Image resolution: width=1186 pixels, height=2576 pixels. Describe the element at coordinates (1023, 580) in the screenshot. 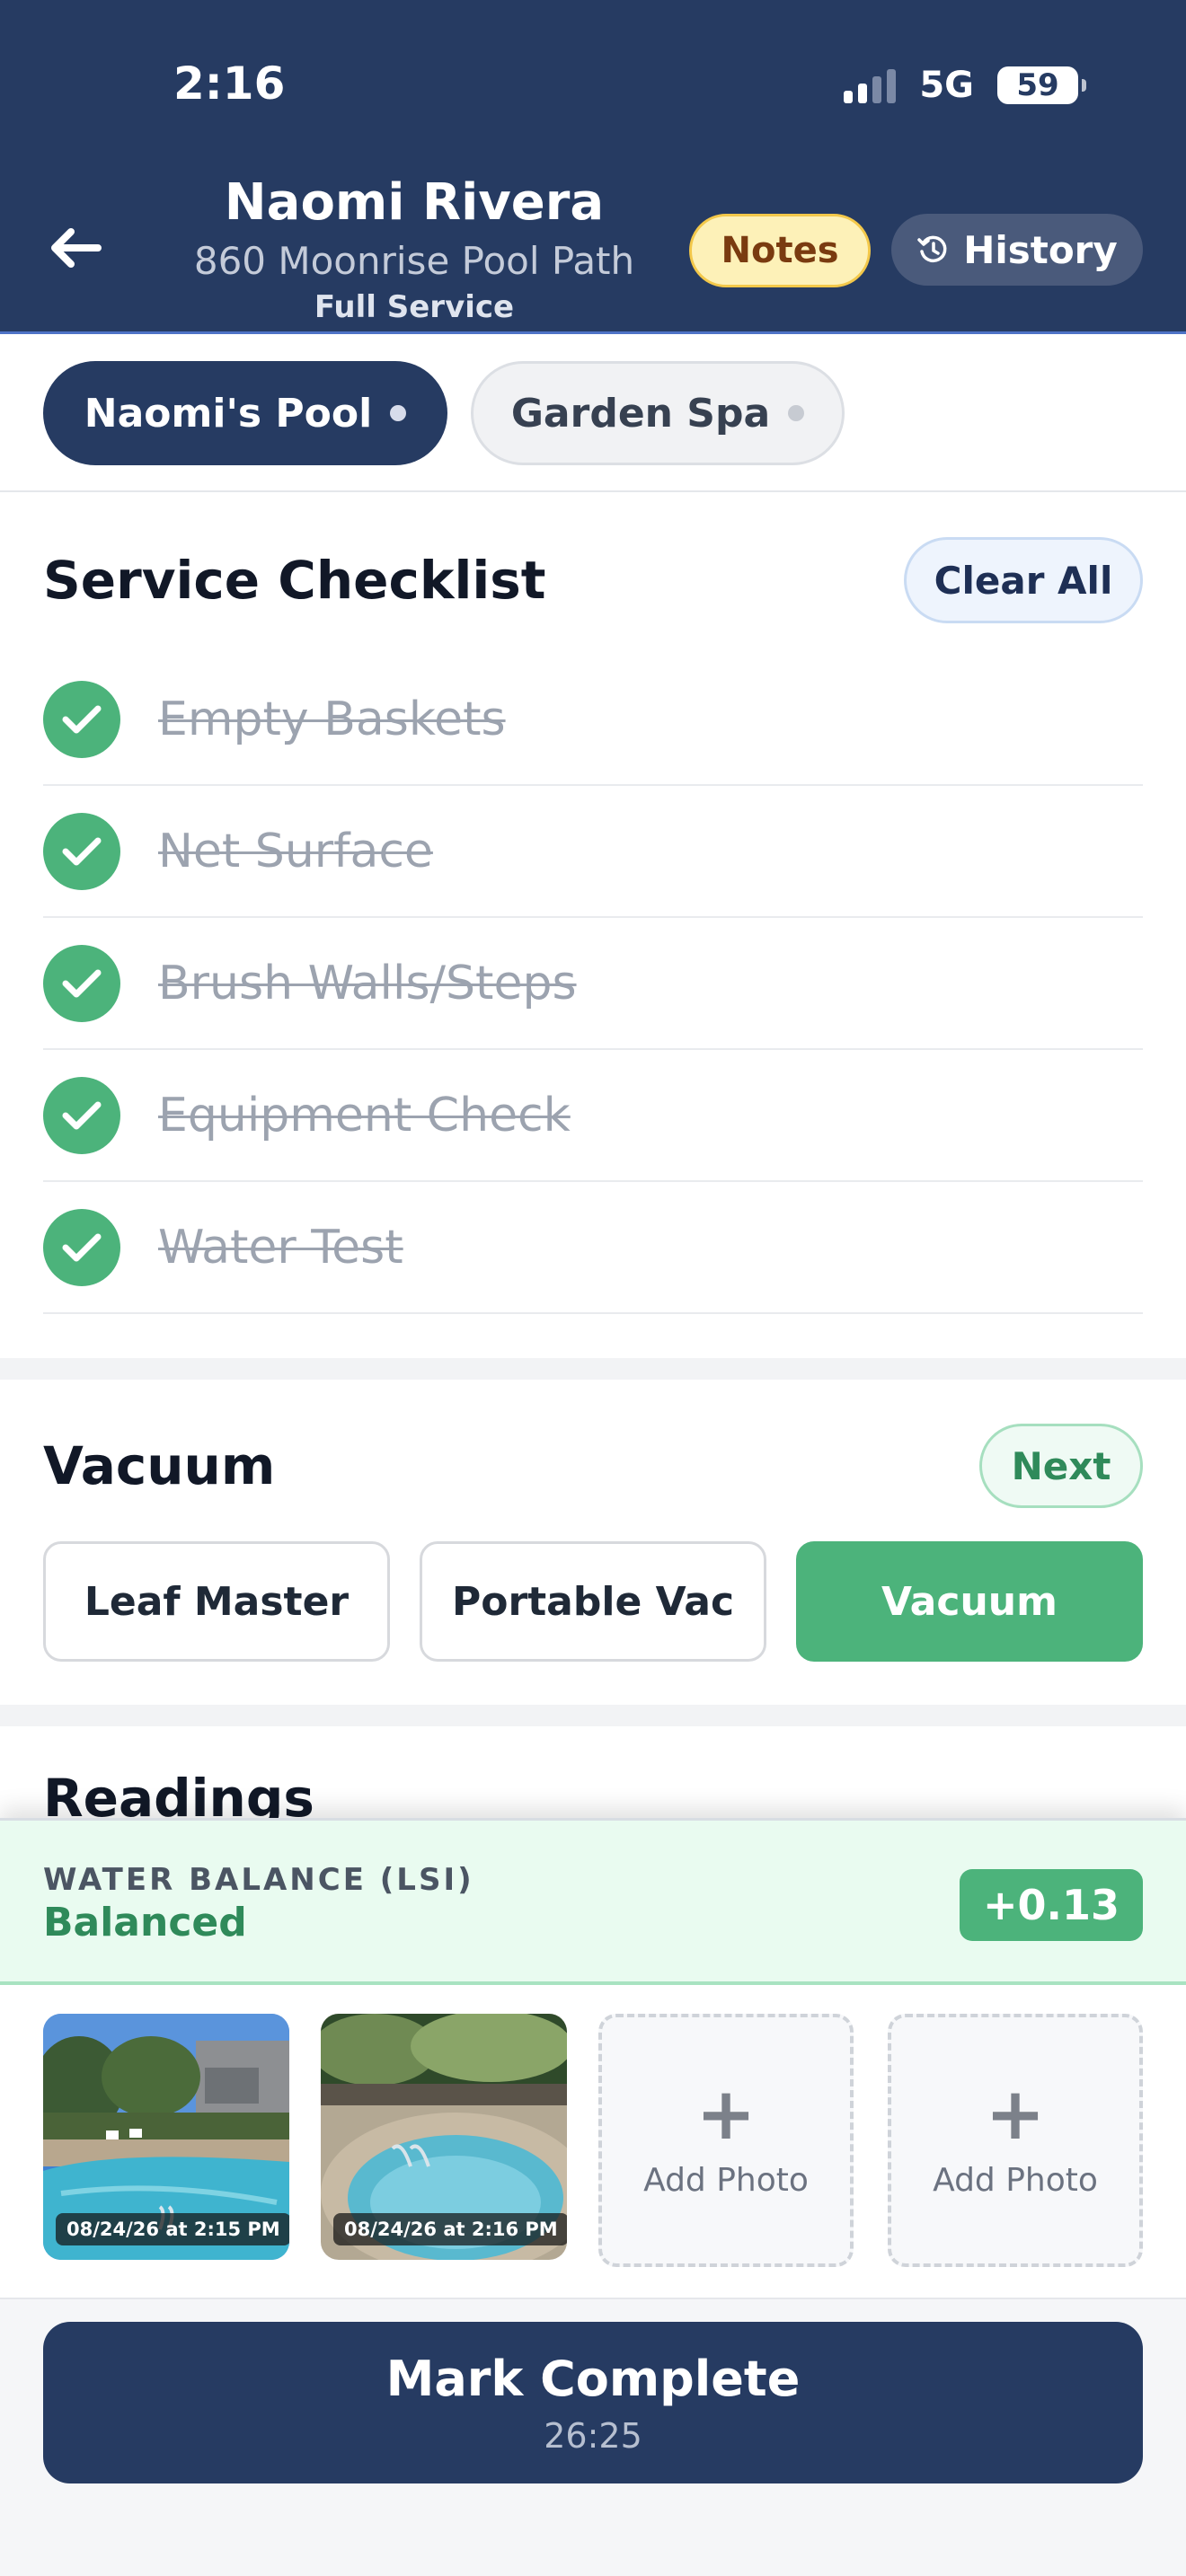

I see `clear-all-button: Clear All` at that location.